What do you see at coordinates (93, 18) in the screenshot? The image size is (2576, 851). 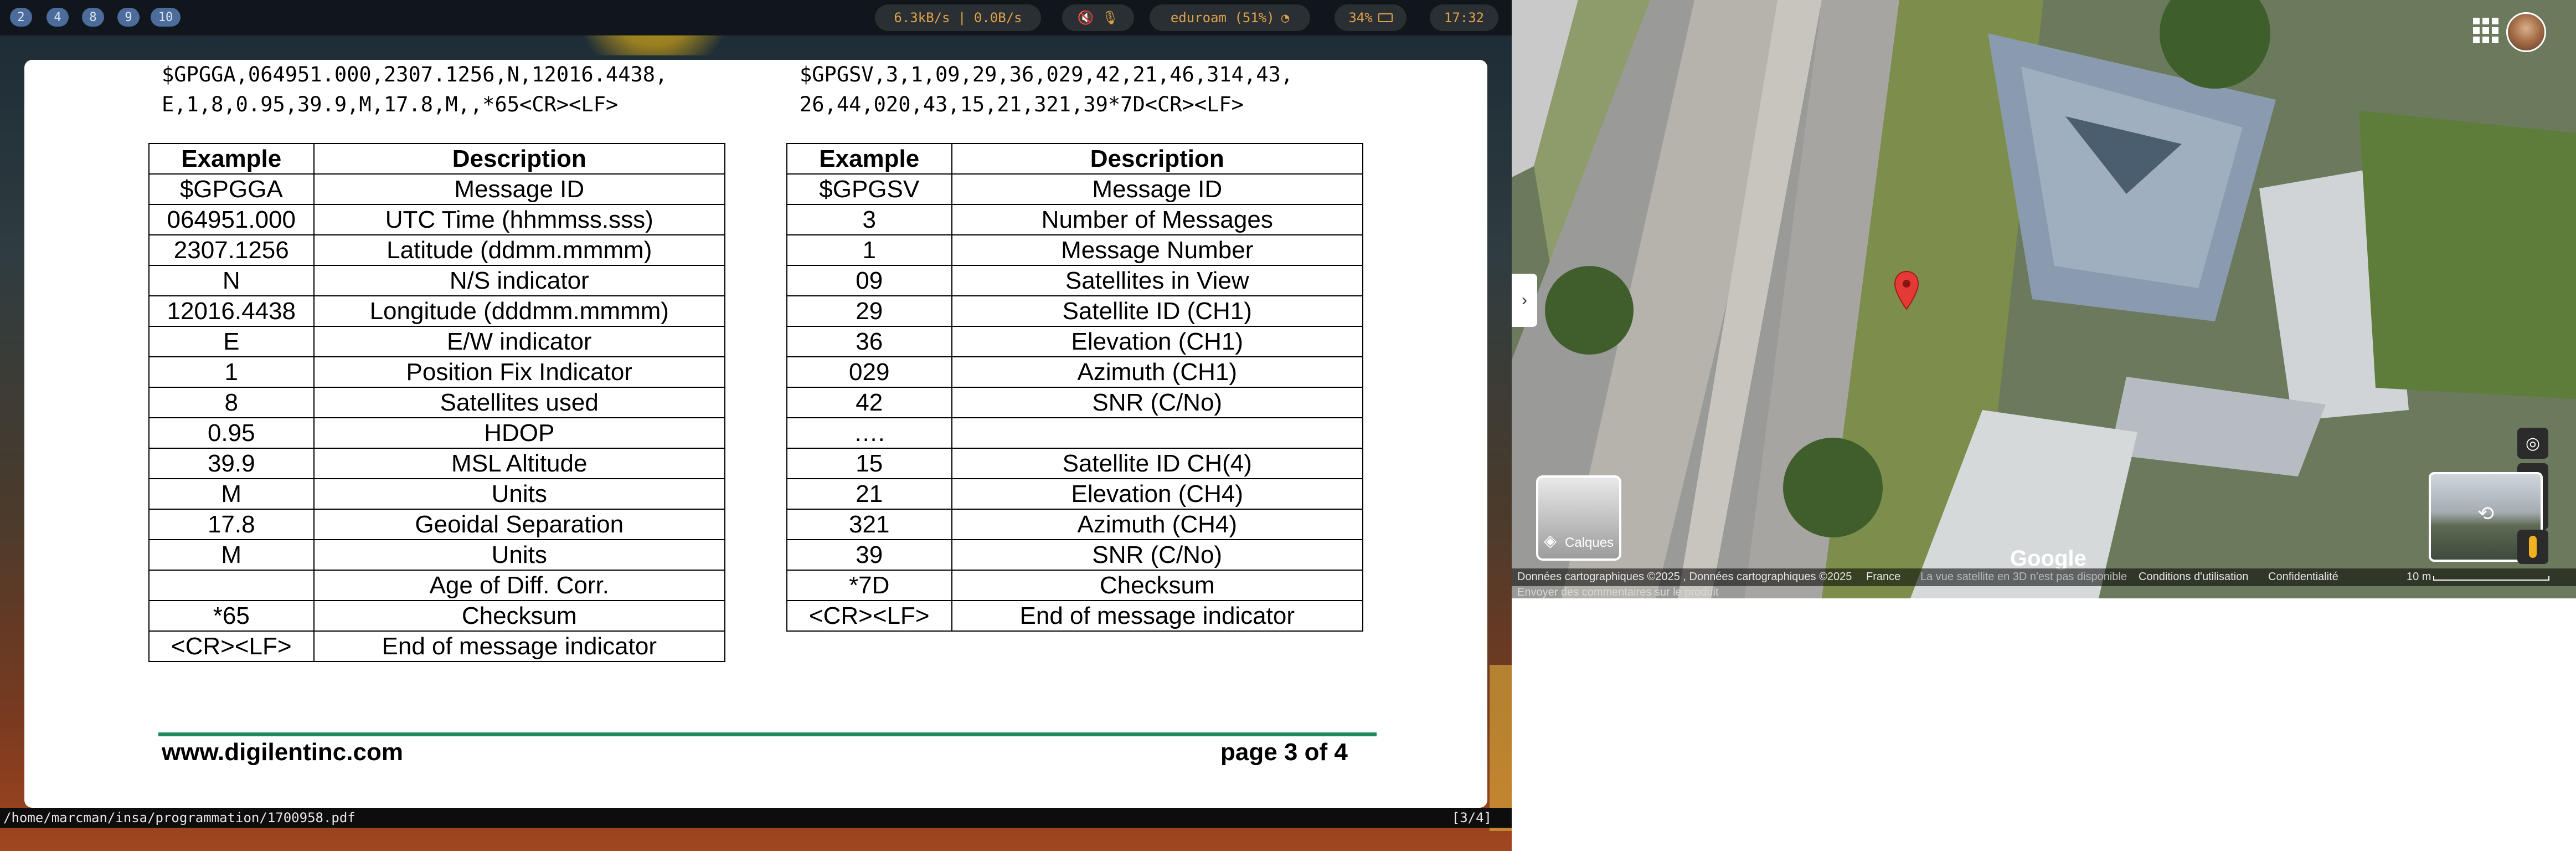 I see `workspace-button: 8` at bounding box center [93, 18].